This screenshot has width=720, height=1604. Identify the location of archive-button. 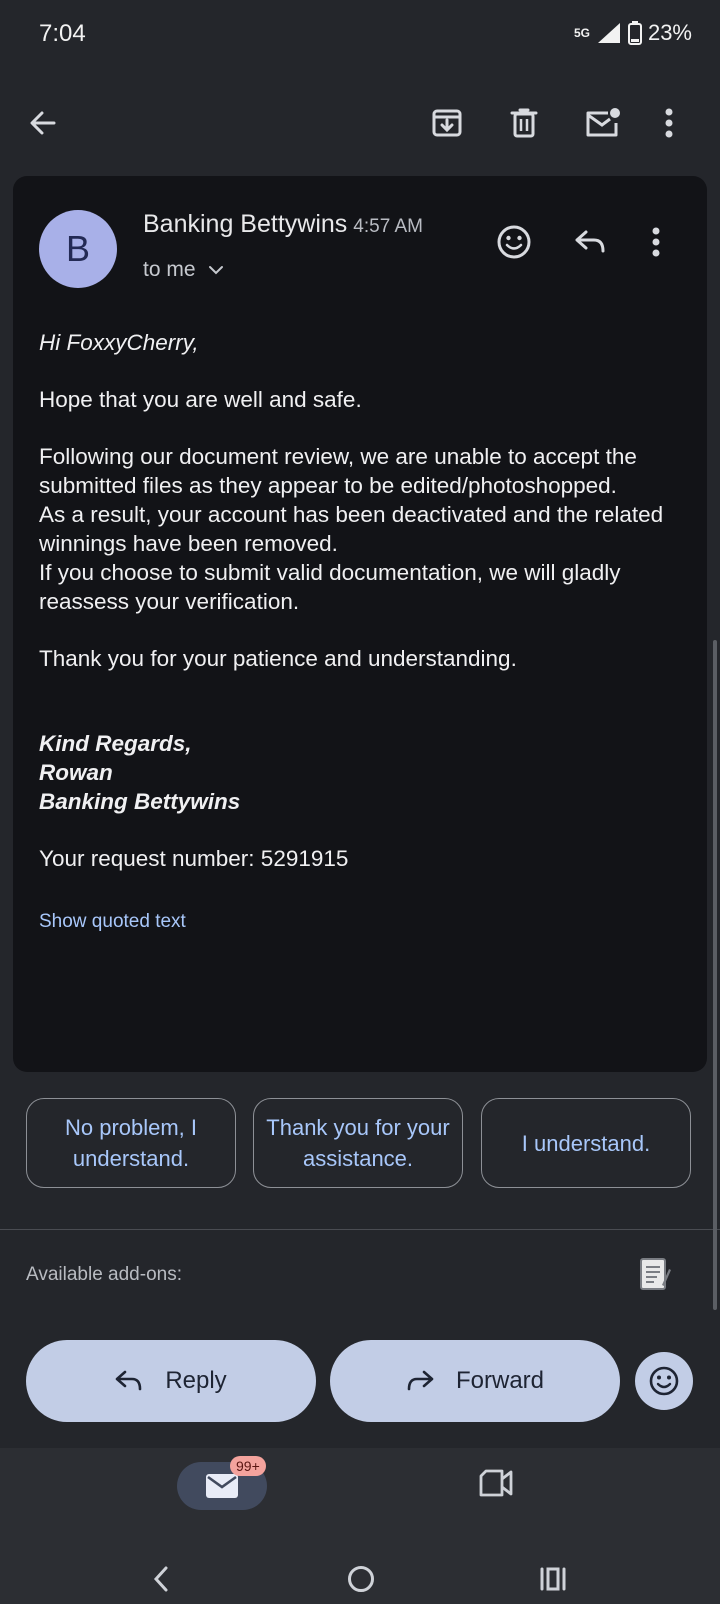
(447, 123).